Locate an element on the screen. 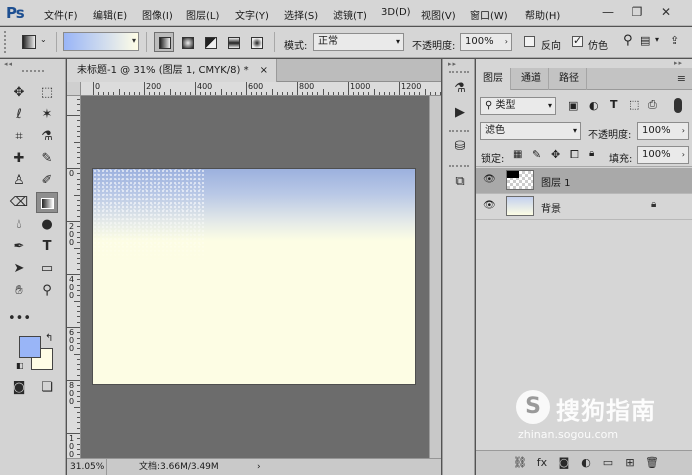  dither-checkbox is located at coordinates (577, 40).